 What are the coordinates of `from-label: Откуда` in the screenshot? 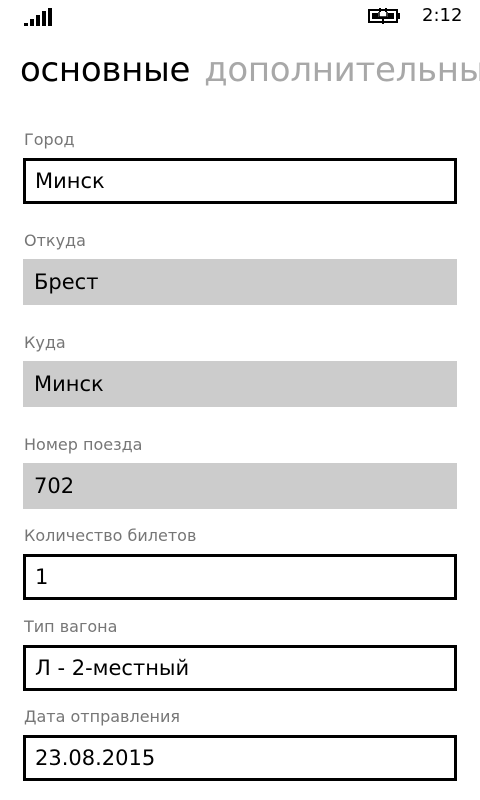 It's located at (55, 240).